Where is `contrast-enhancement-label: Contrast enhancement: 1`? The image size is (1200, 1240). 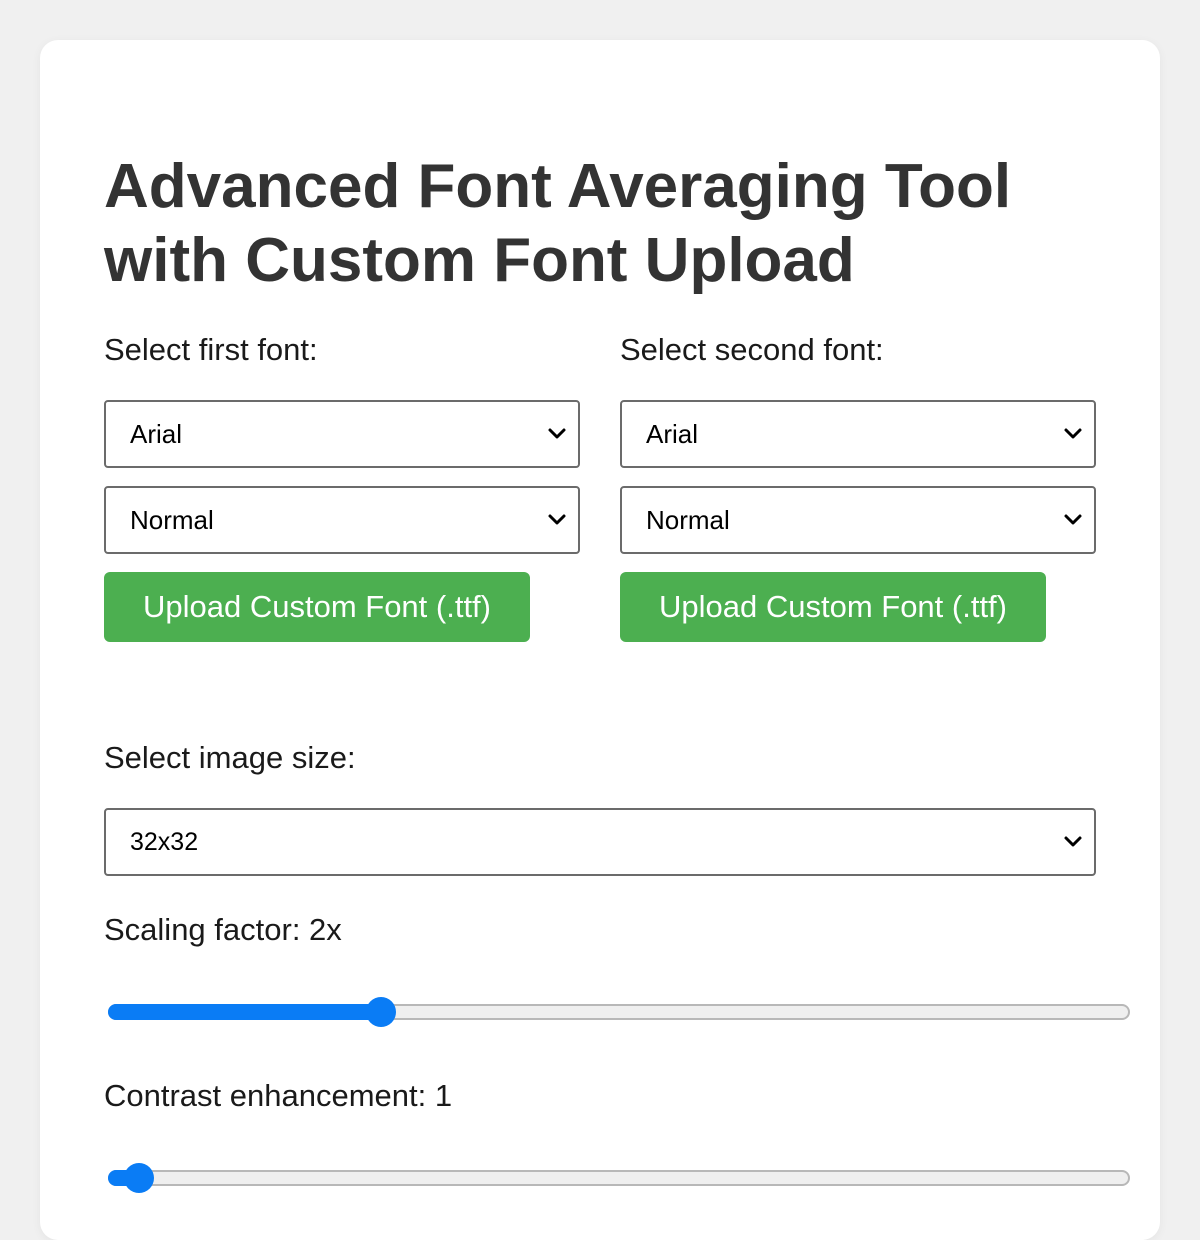 contrast-enhancement-label: Contrast enhancement: 1 is located at coordinates (278, 1095).